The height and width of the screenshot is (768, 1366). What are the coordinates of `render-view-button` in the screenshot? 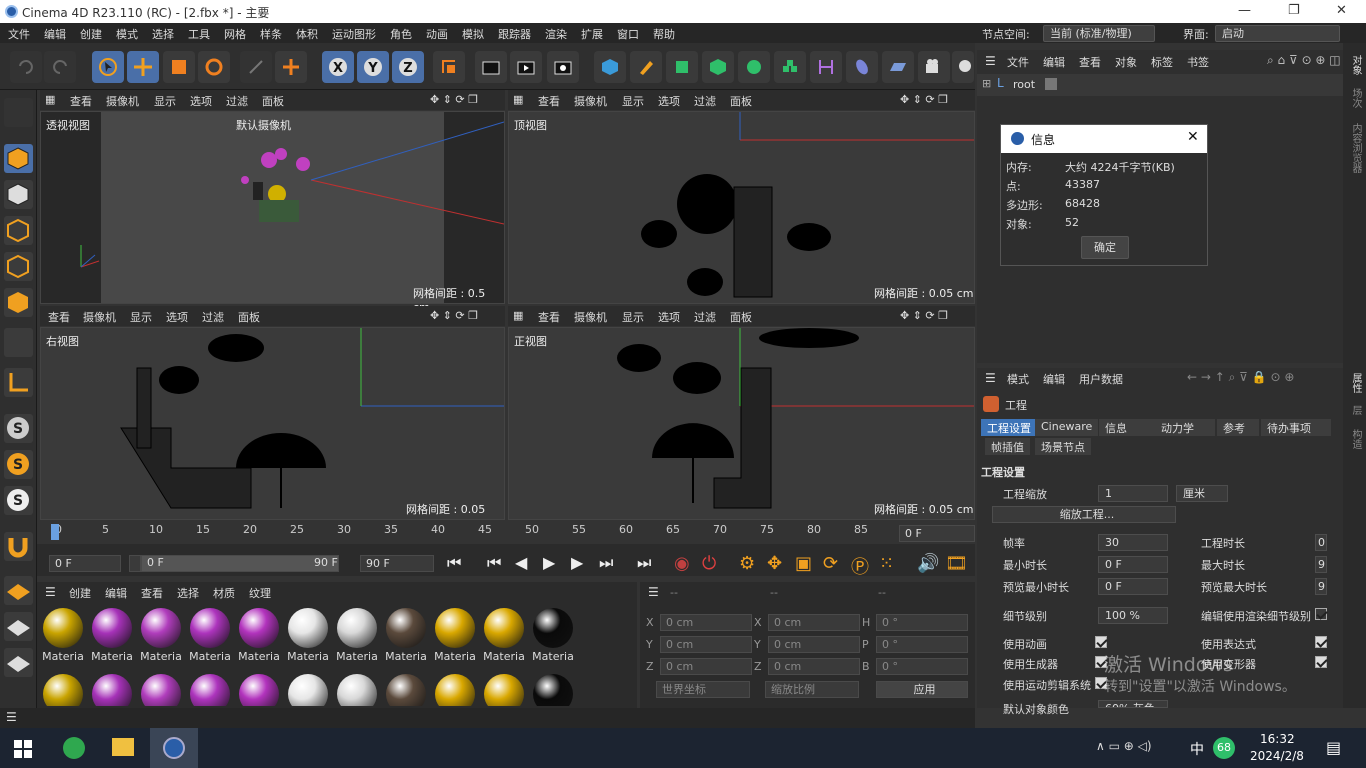 It's located at (491, 67).